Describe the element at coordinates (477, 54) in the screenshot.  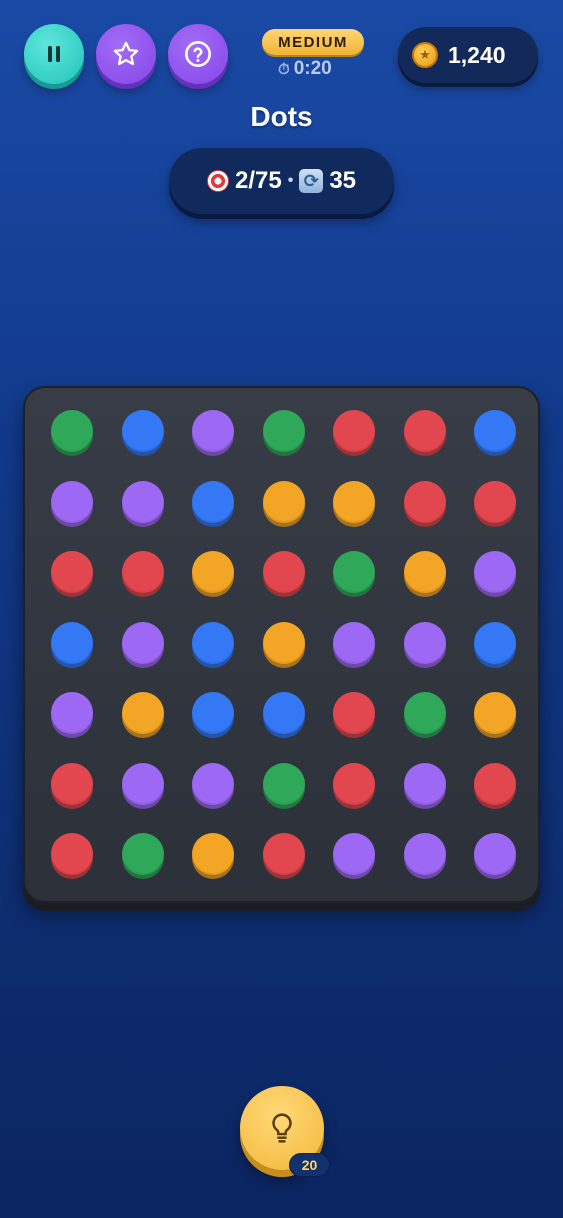
I see `coin-value: 1,240` at that location.